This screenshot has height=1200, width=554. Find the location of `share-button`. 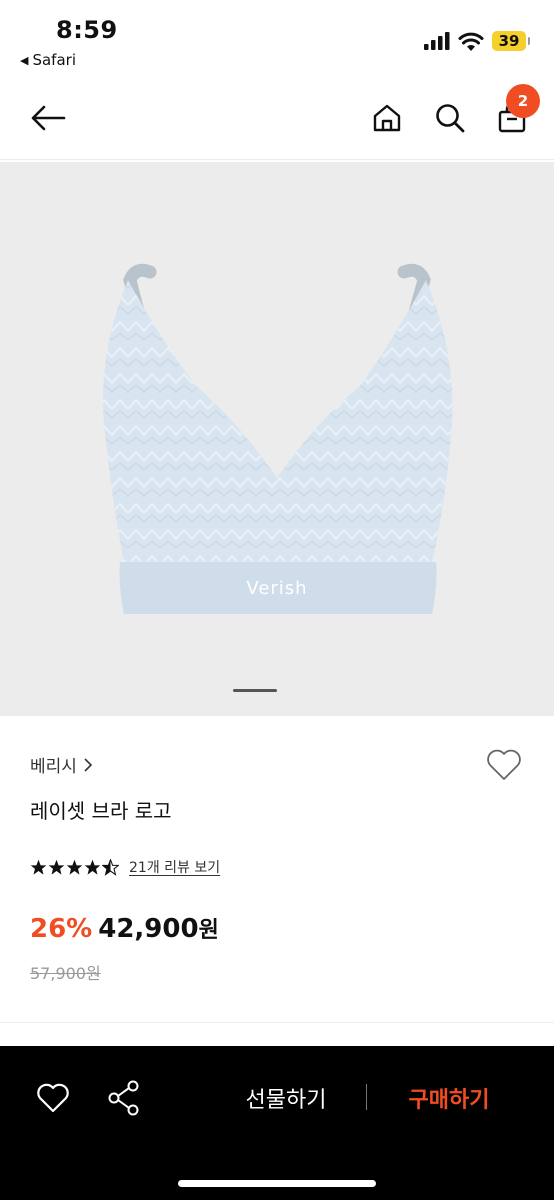

share-button is located at coordinates (124, 1098).